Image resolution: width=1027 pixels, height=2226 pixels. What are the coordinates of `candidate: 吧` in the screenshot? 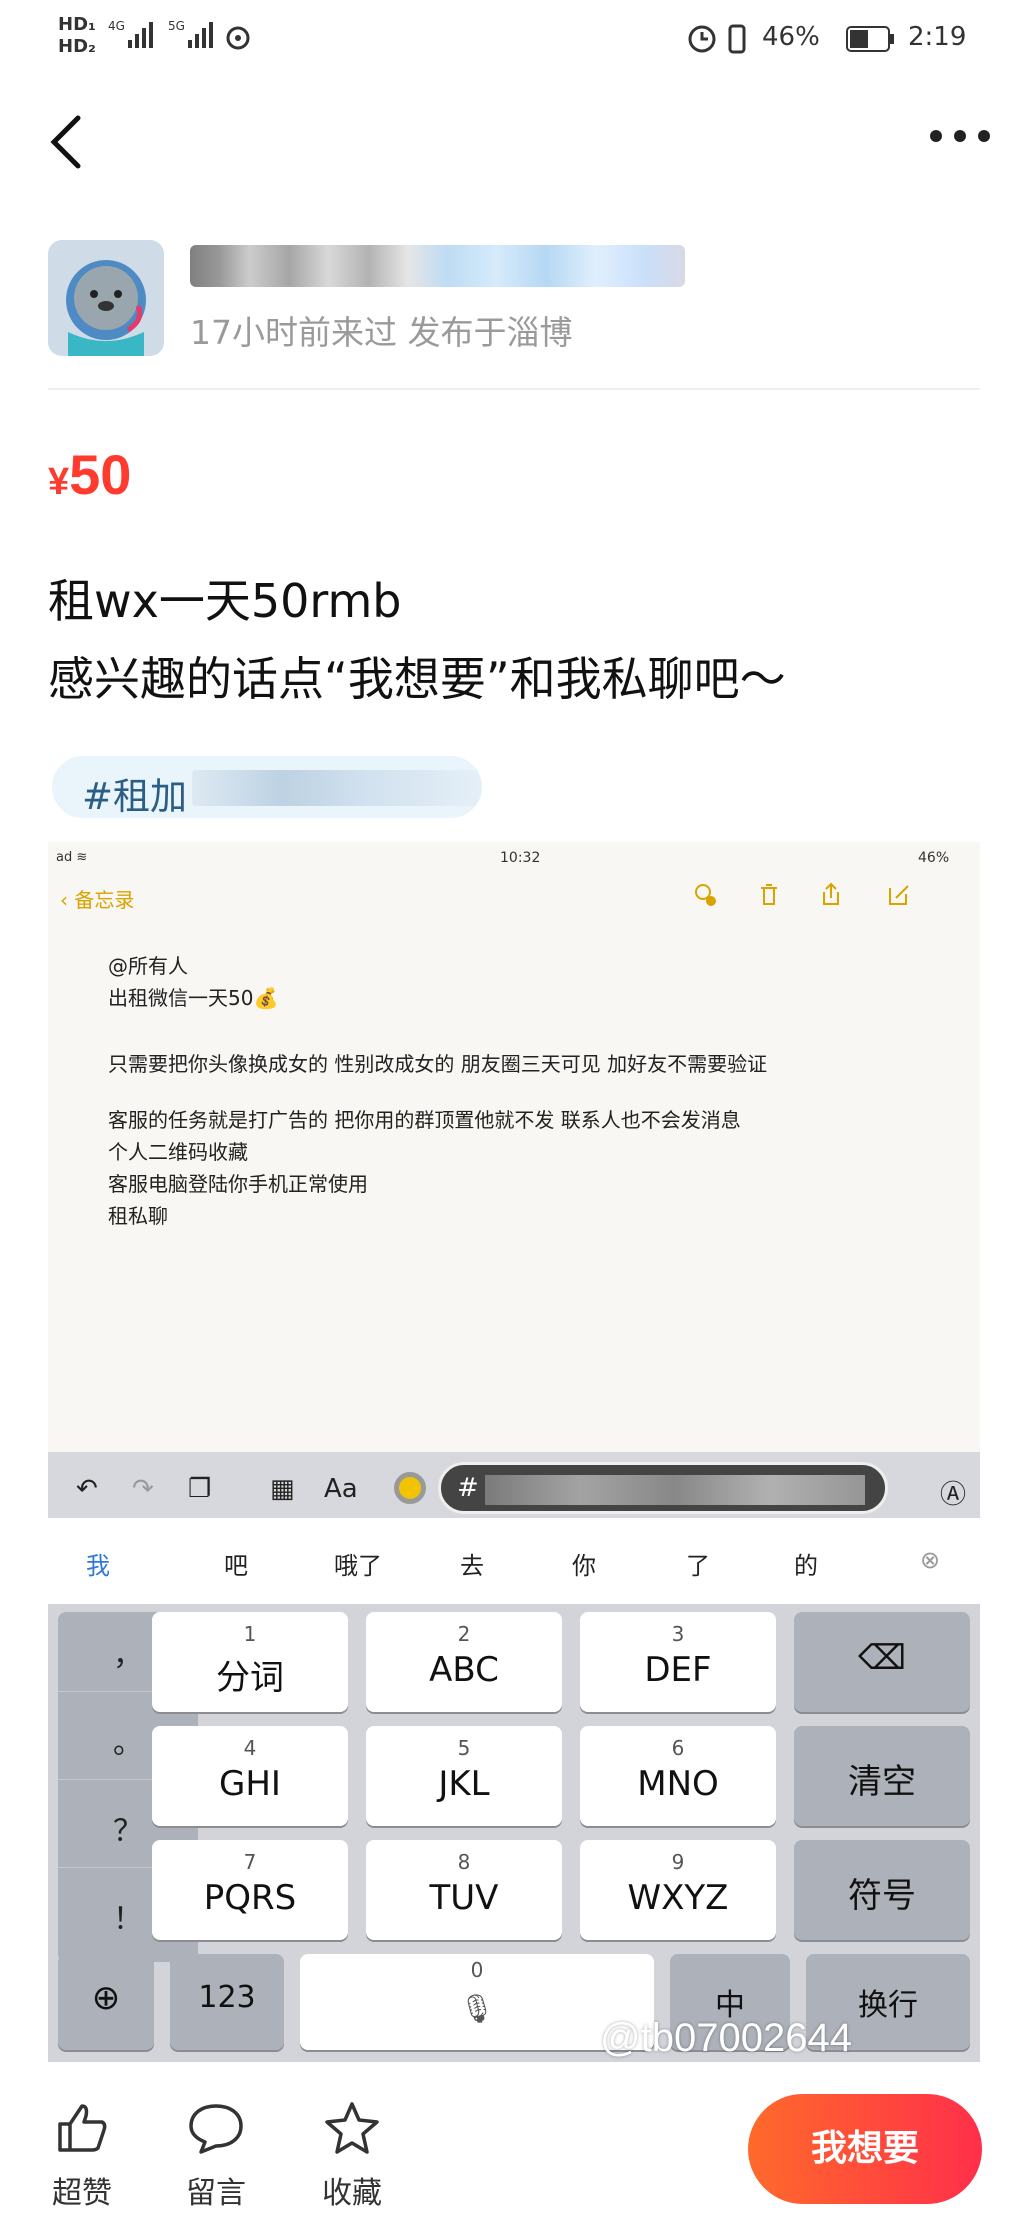 It's located at (236, 1563).